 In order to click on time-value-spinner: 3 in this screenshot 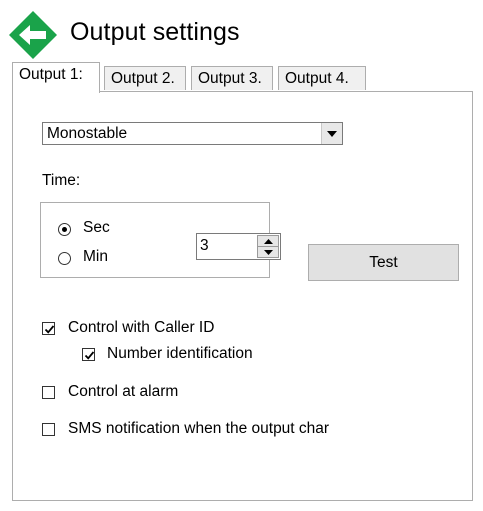, I will do `click(238, 246)`.